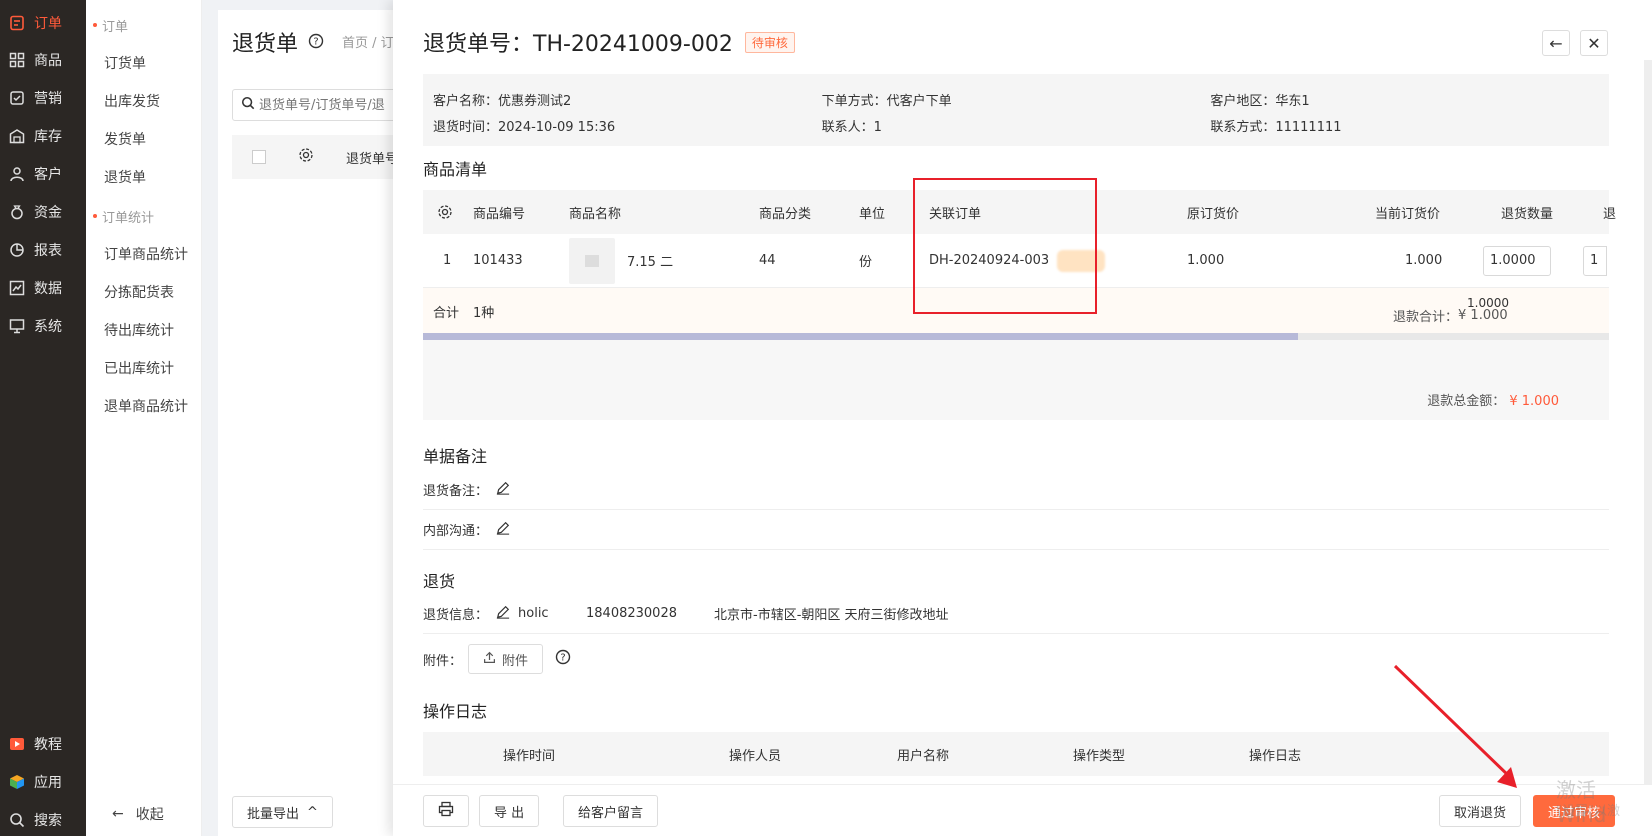 This screenshot has width=1652, height=836. What do you see at coordinates (43, 60) in the screenshot?
I see `nav-item-goods: 商品` at bounding box center [43, 60].